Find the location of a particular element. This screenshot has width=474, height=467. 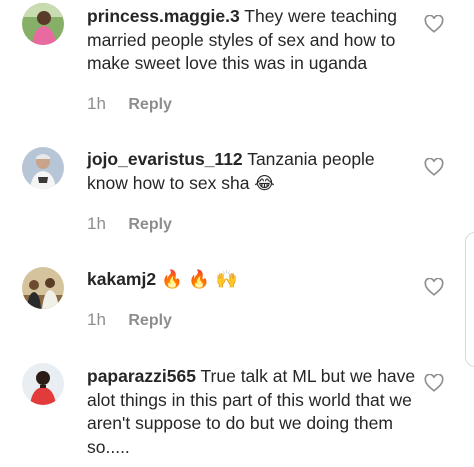

comment-username: paparazzi565 is located at coordinates (141, 376).